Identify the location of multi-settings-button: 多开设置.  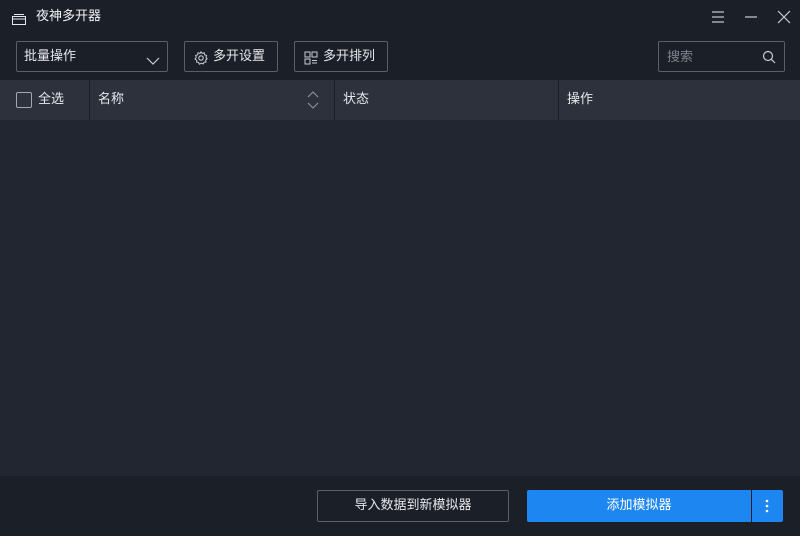
(231, 56).